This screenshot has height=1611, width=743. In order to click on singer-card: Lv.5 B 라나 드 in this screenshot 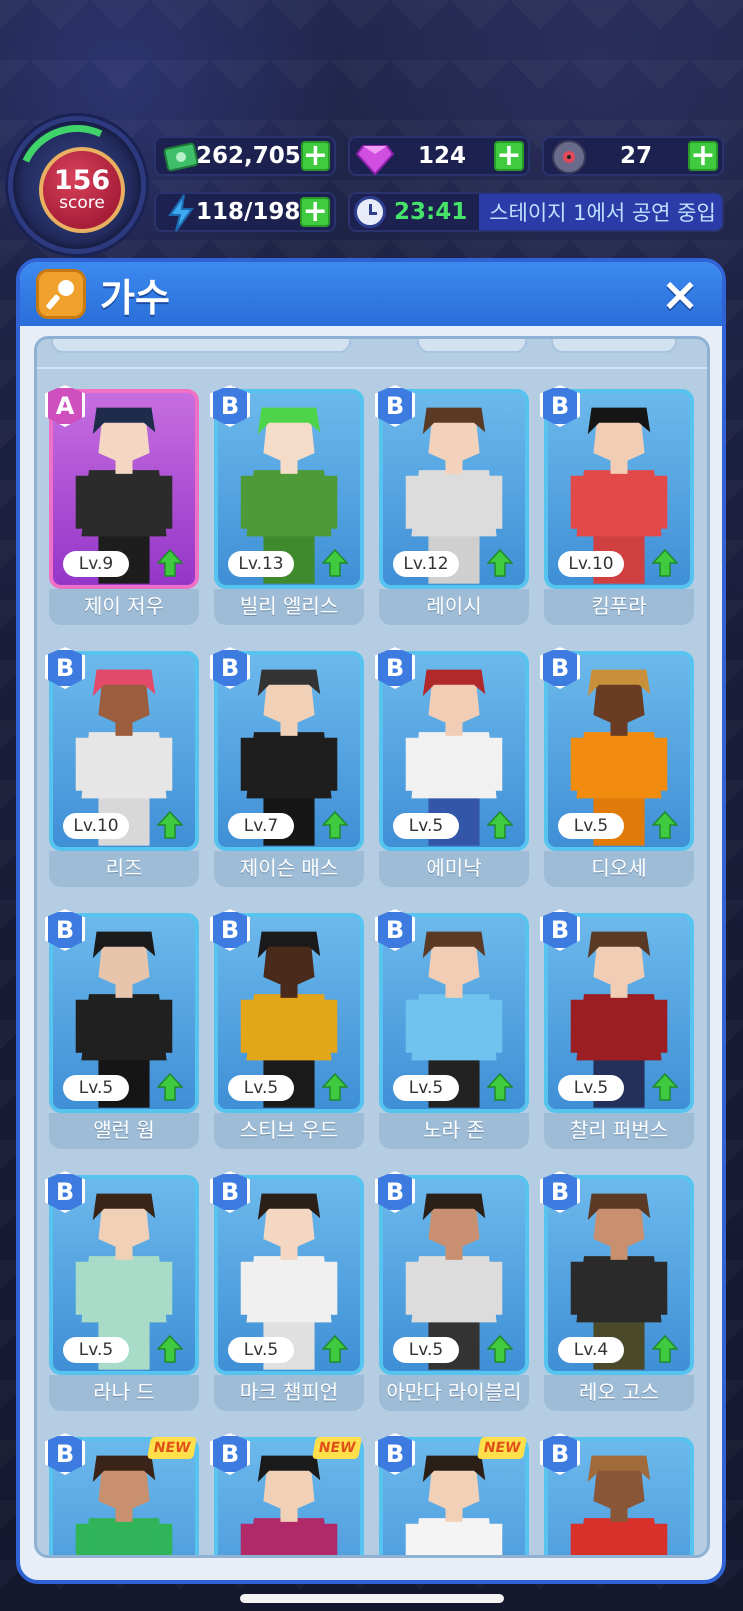, I will do `click(122, 1295)`.